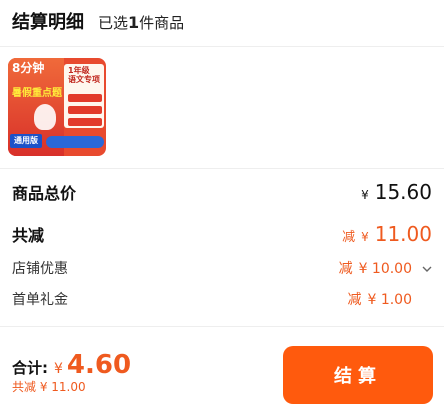 This screenshot has width=444, height=412. I want to click on page-title: 结算明细, so click(48, 22).